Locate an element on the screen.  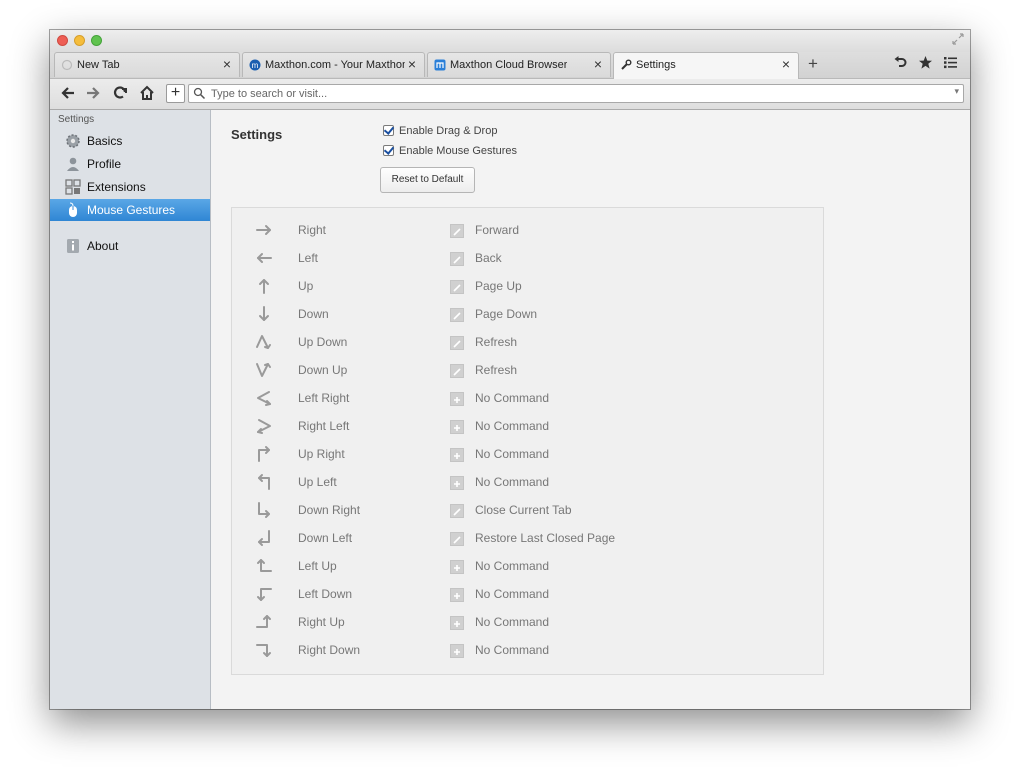
url-input is located at coordinates (571, 93).